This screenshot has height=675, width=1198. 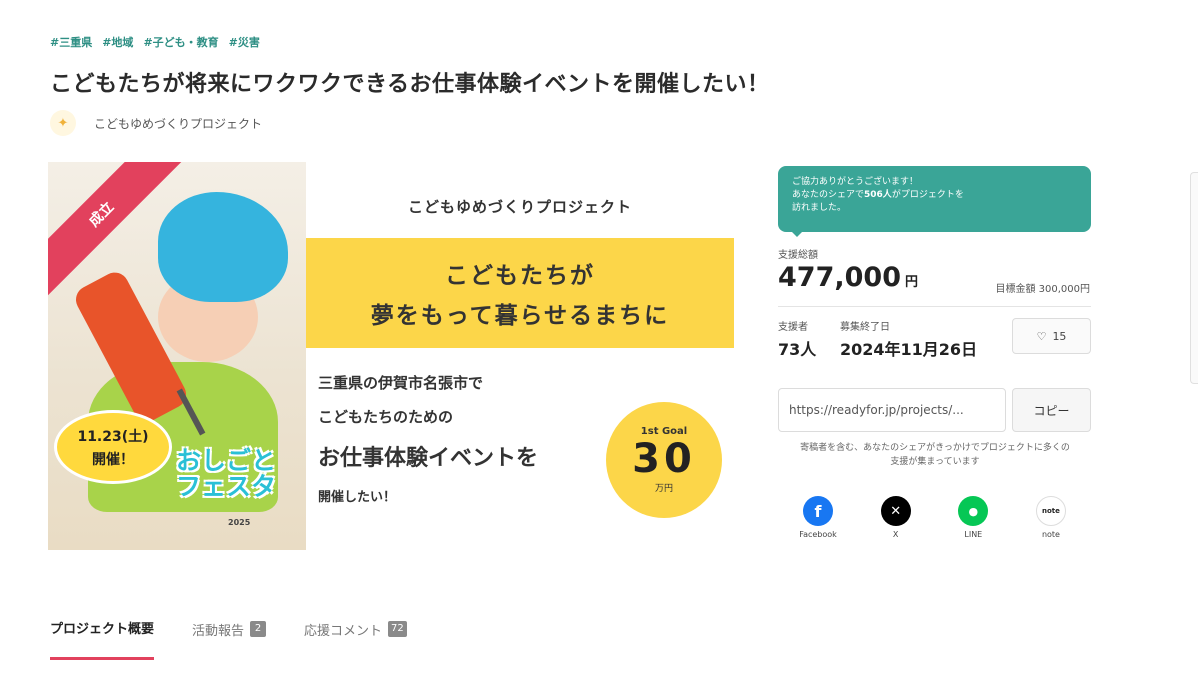 What do you see at coordinates (663, 489) in the screenshot?
I see `goal-badge-unit: 万円` at bounding box center [663, 489].